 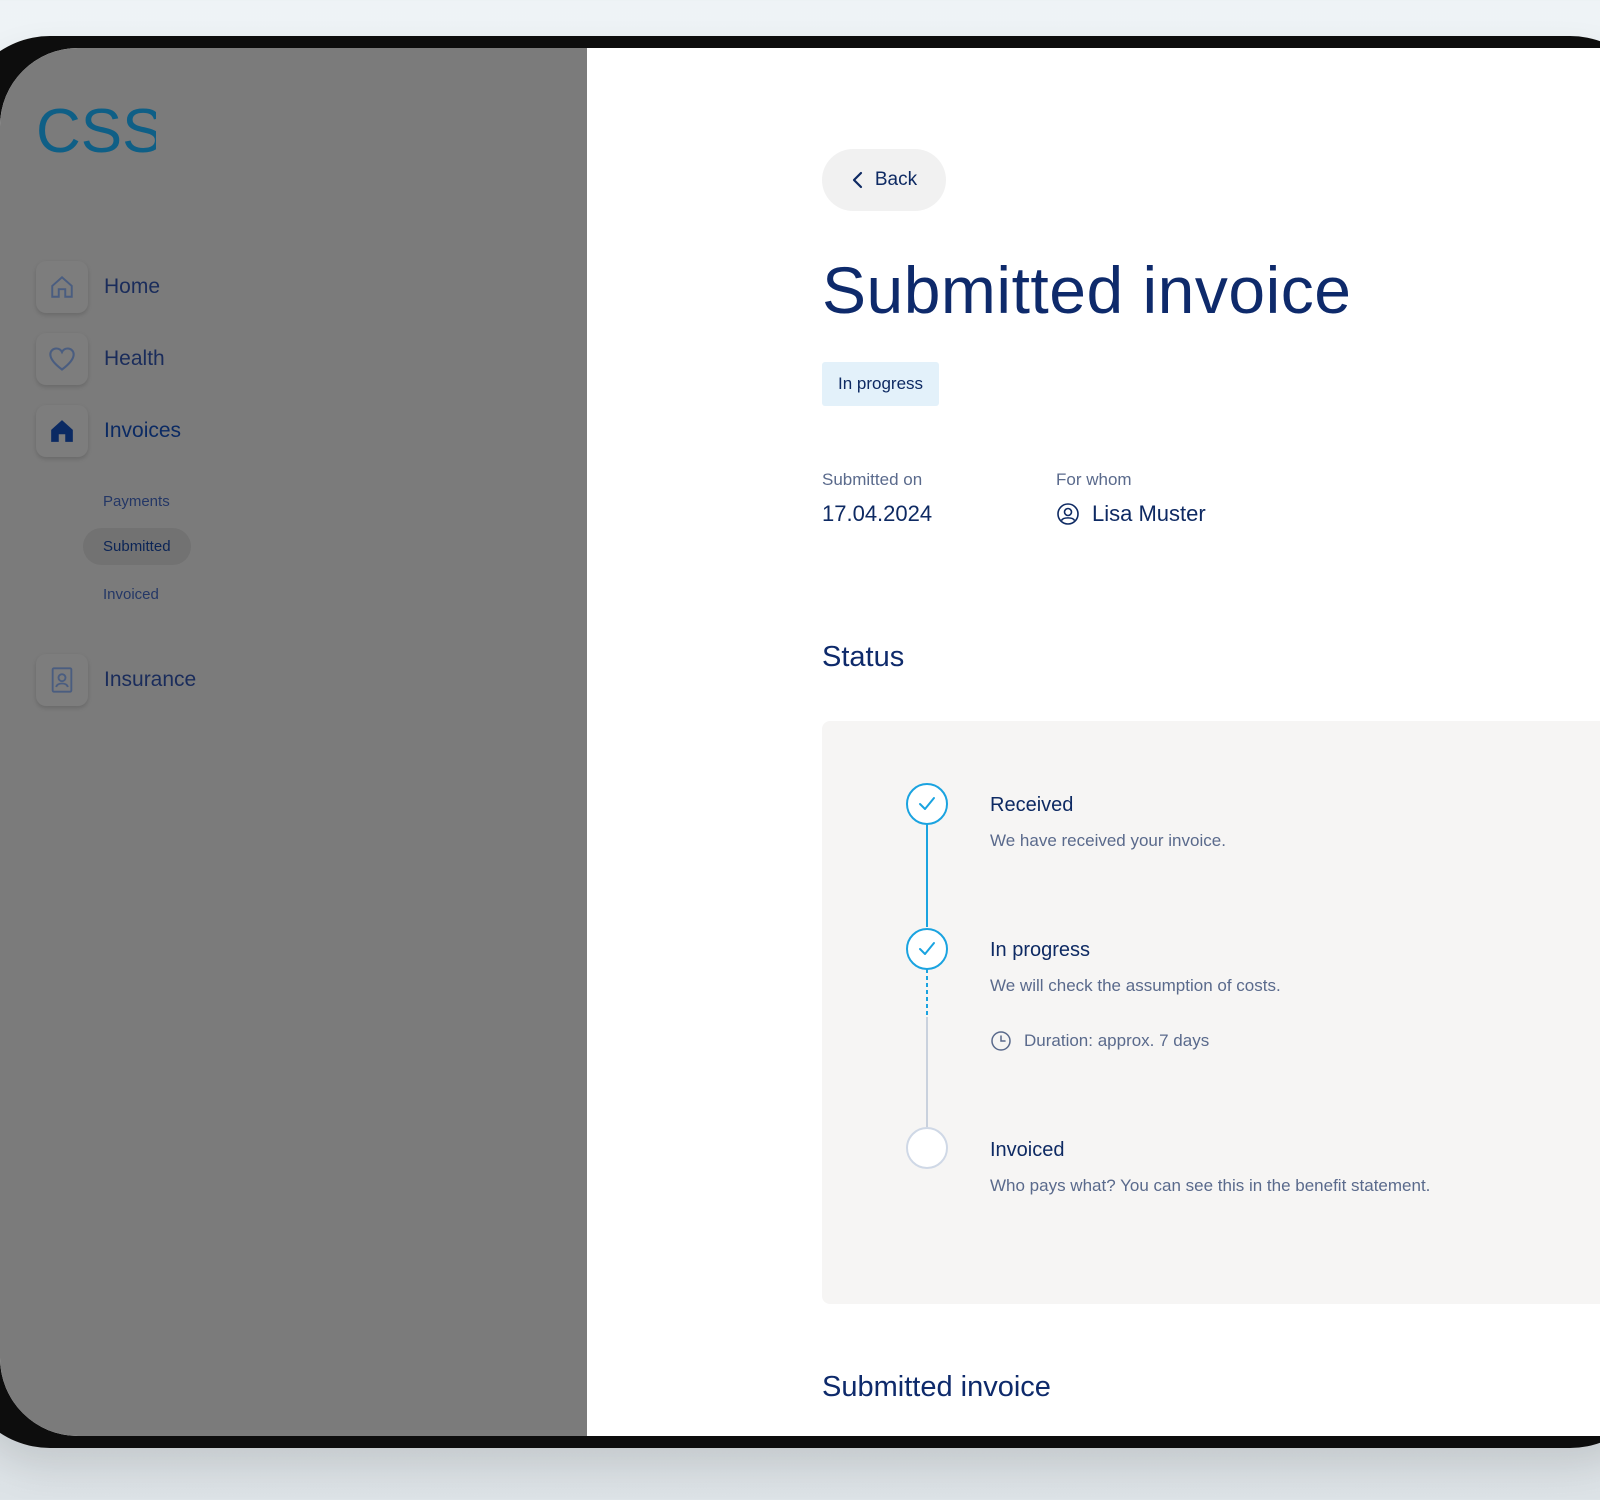 I want to click on css-logo: CSS, so click(x=96, y=132).